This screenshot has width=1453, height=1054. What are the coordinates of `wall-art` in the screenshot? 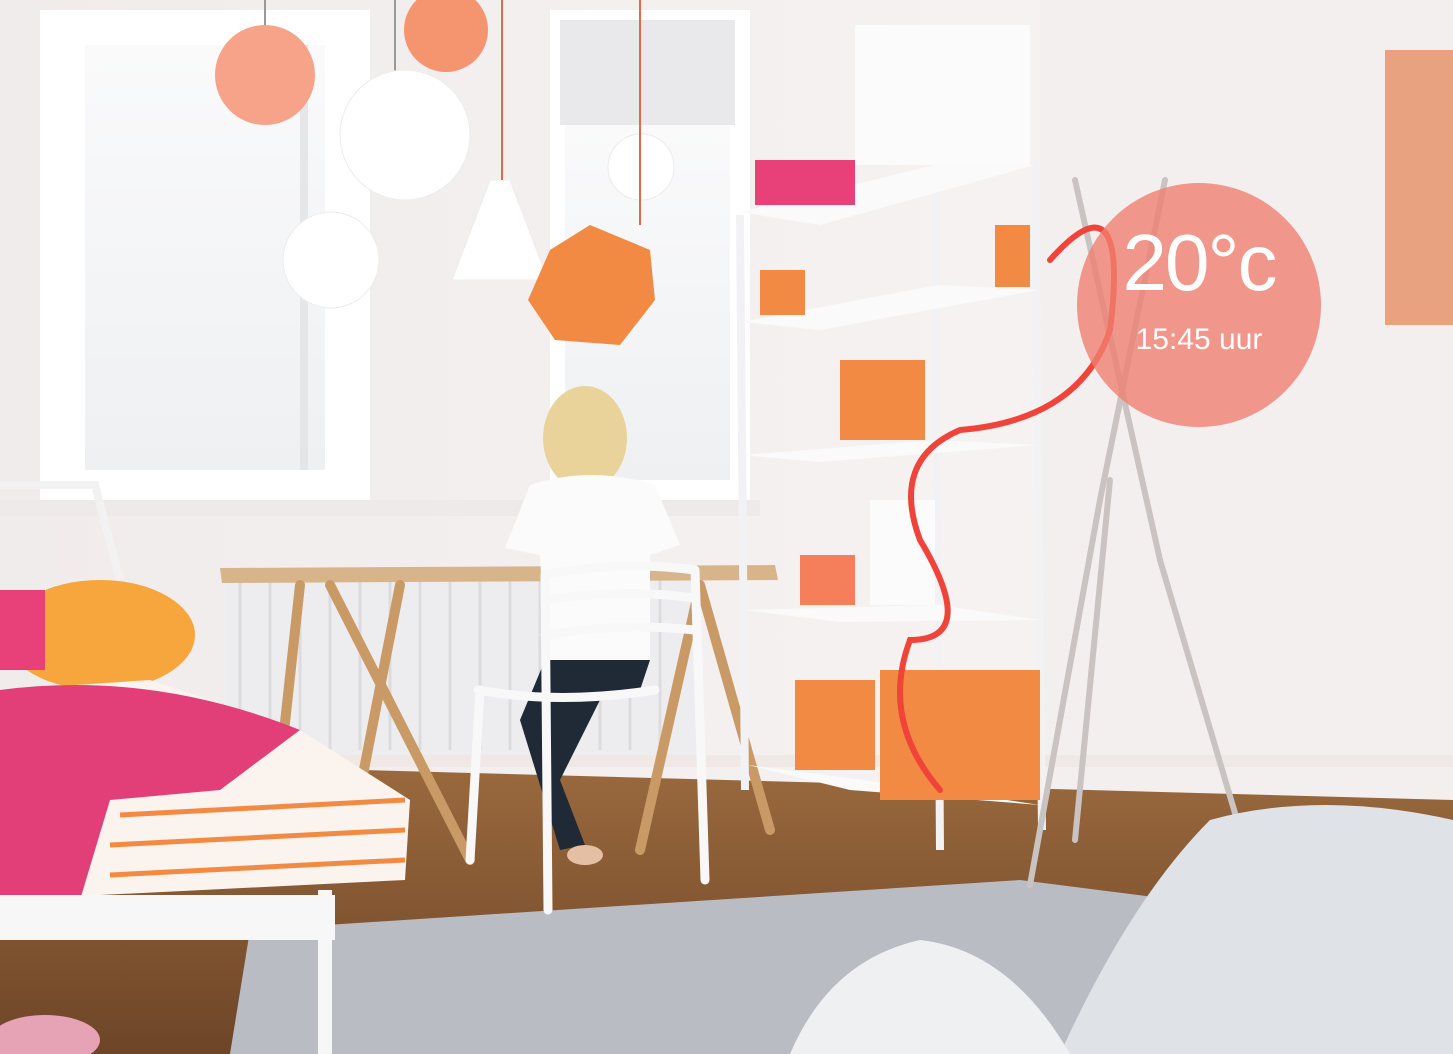 It's located at (1419, 187).